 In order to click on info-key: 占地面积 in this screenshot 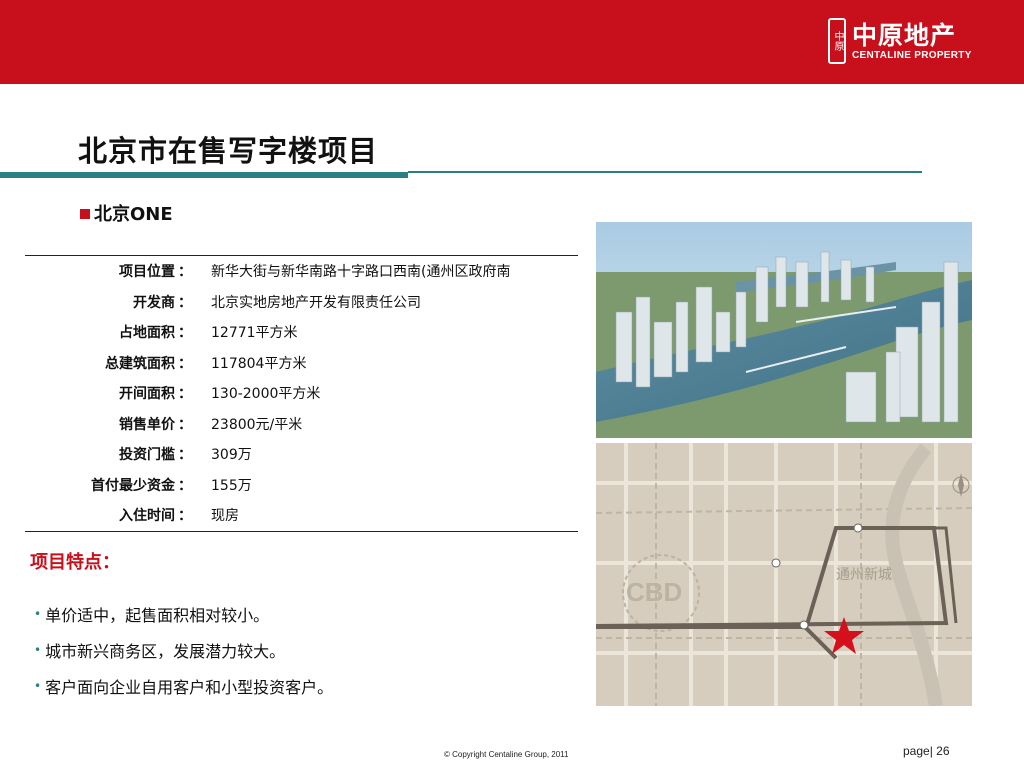, I will do `click(147, 333)`.